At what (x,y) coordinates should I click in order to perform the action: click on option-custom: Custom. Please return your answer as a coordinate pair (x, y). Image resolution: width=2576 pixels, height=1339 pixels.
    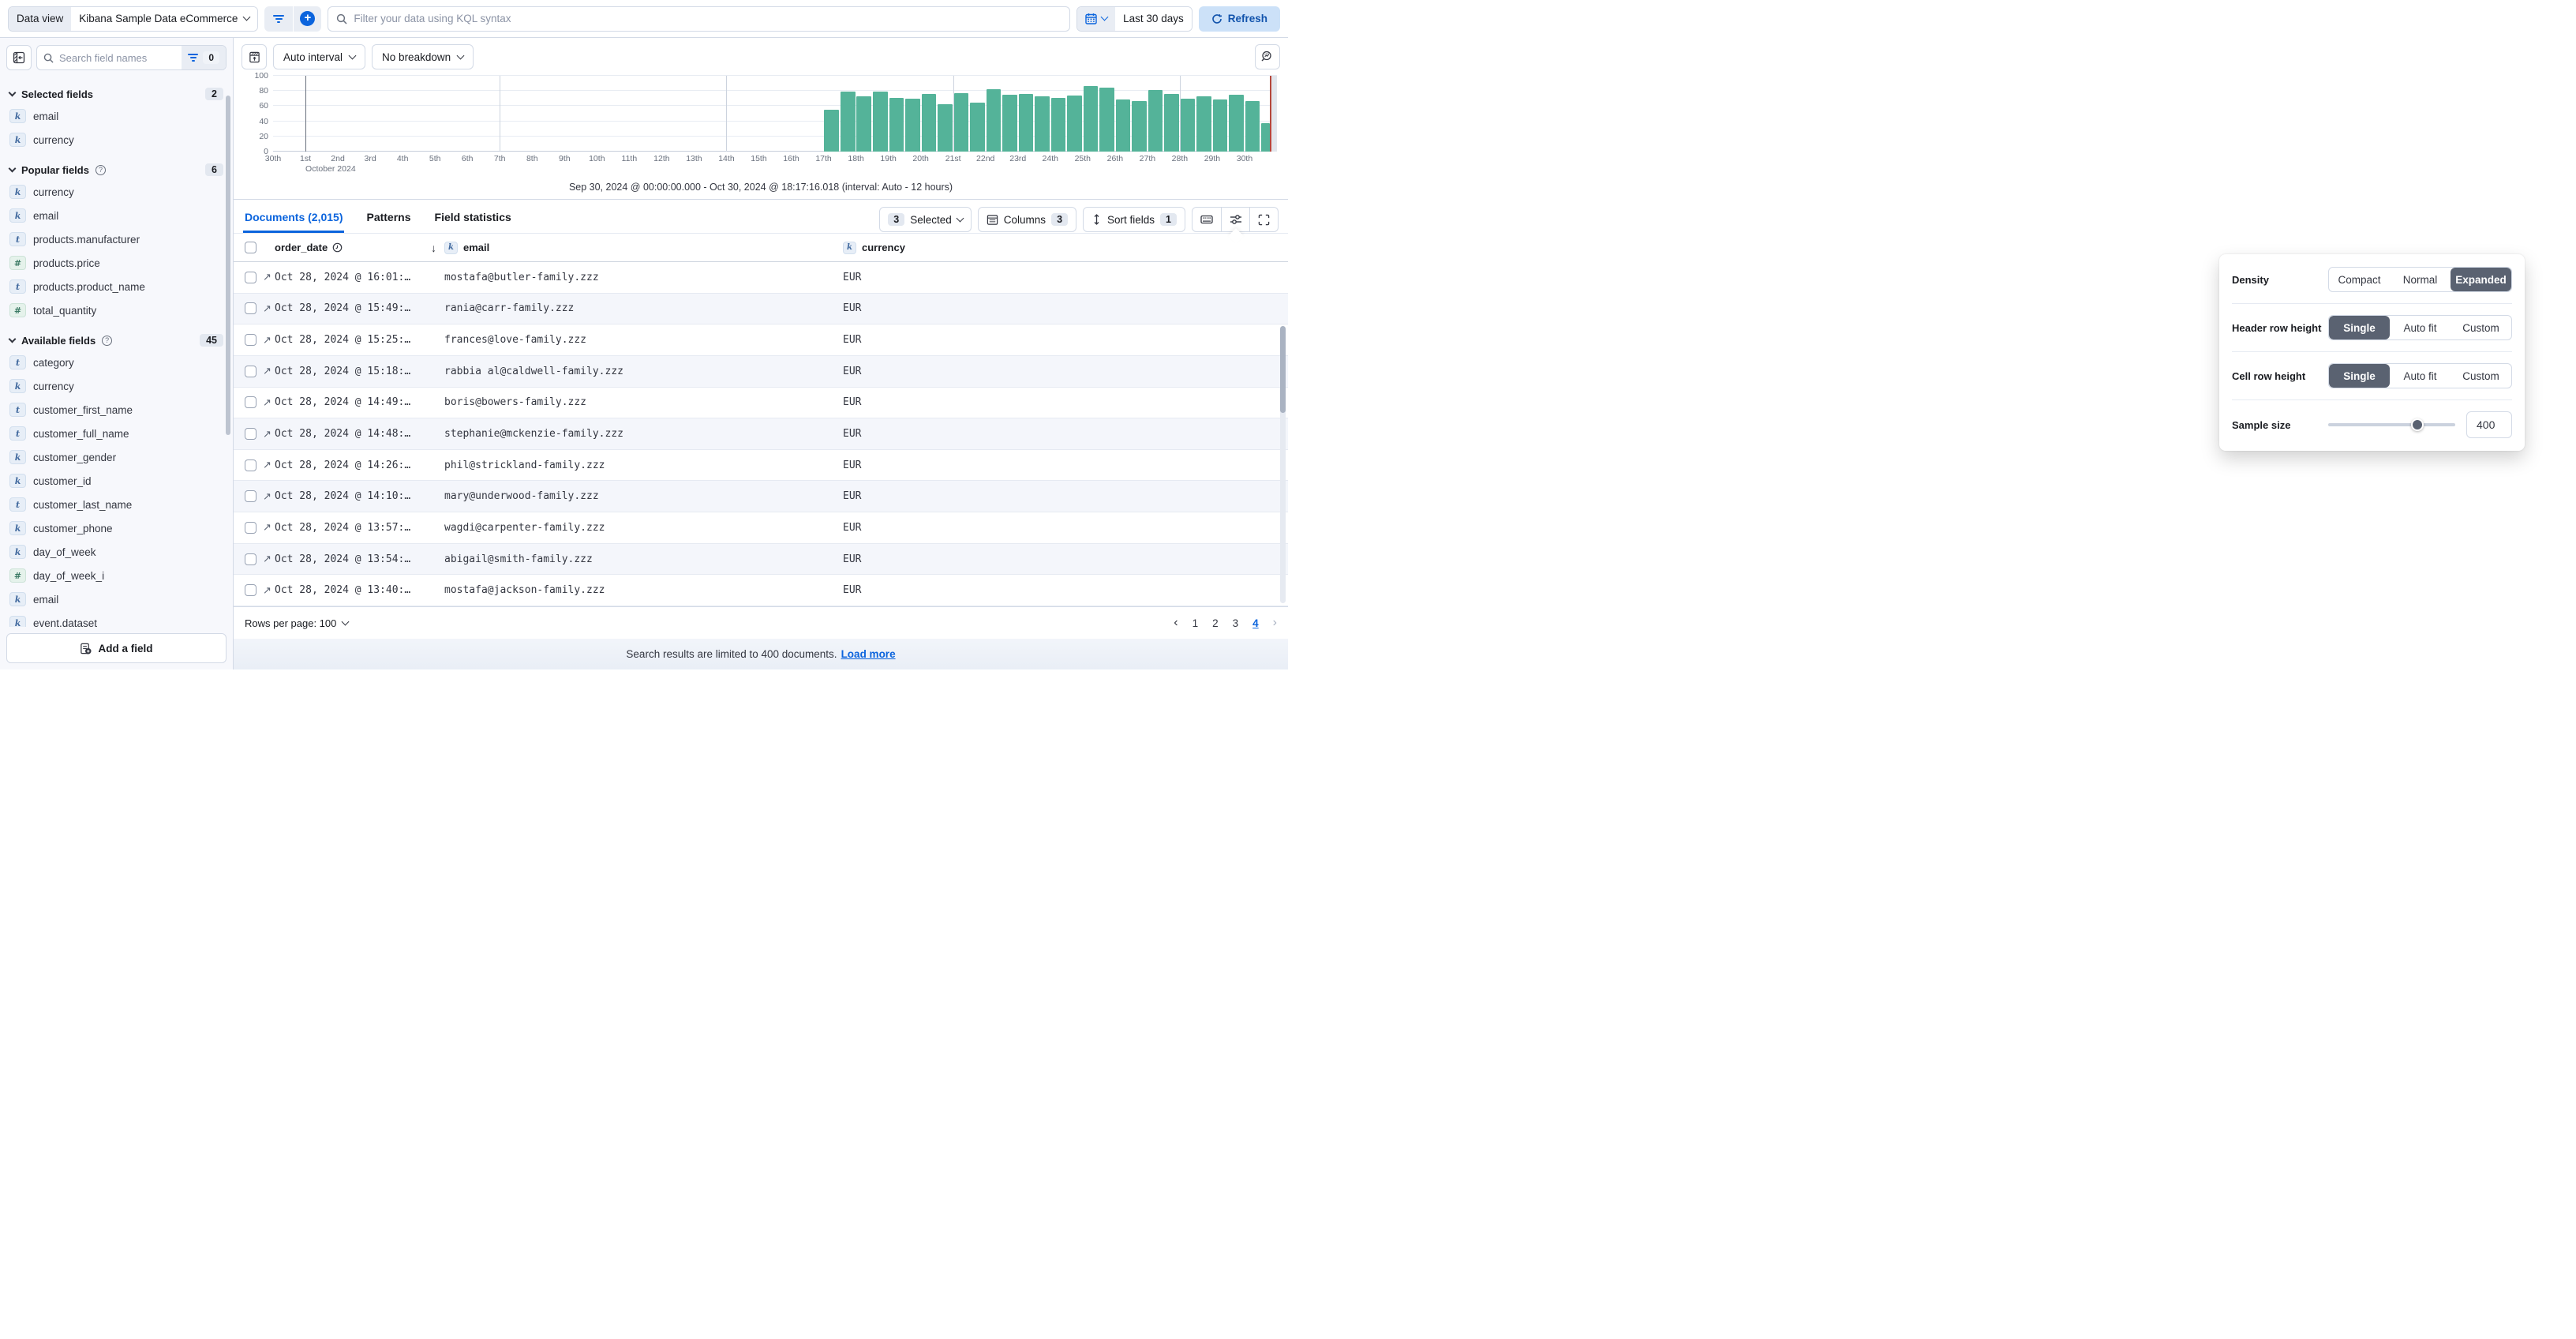
    Looking at the image, I should click on (2481, 376).